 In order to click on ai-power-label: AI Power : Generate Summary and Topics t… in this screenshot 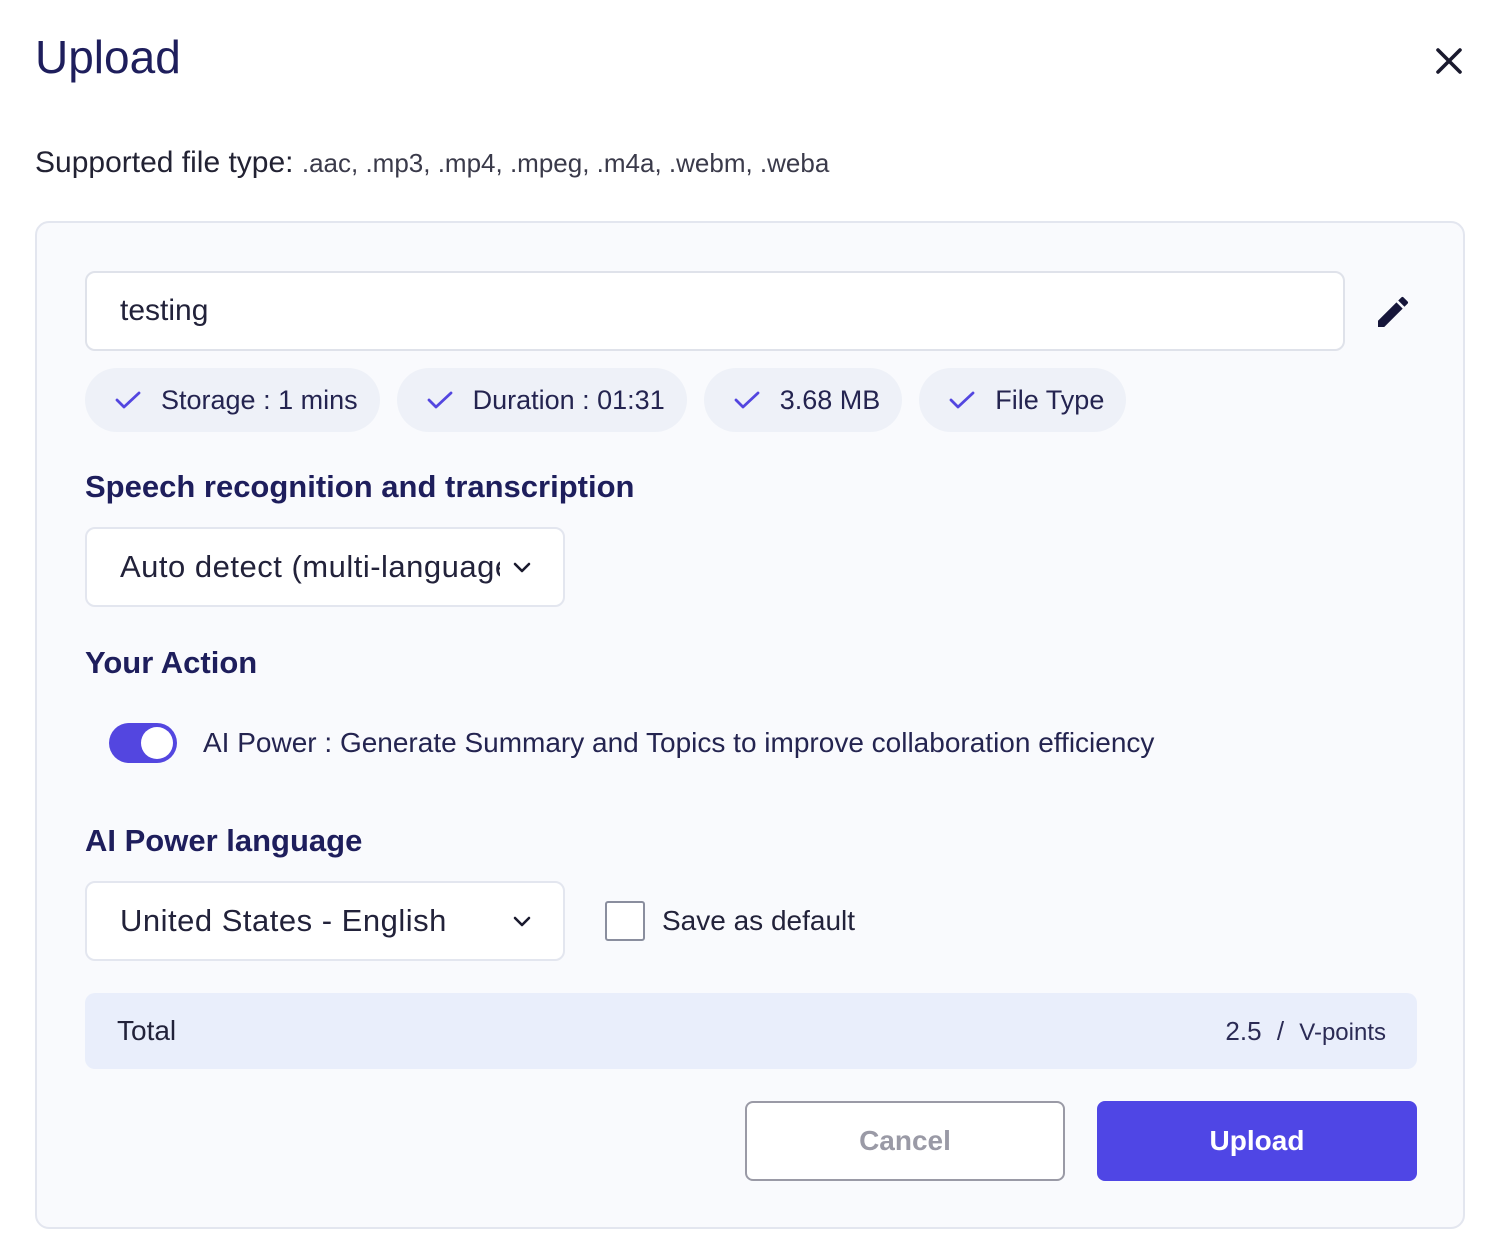, I will do `click(679, 742)`.